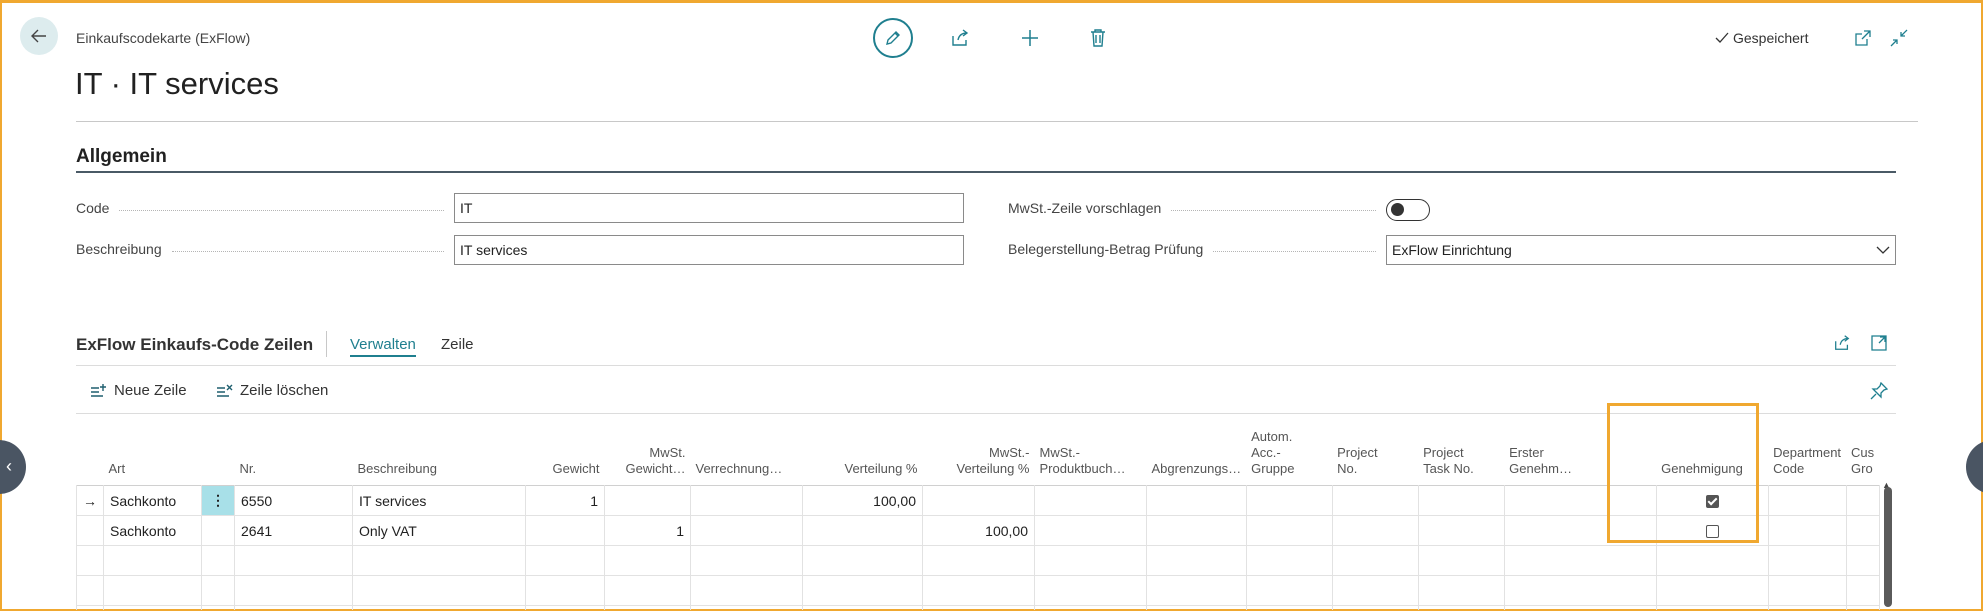 The height and width of the screenshot is (611, 1983). I want to click on new-line-button: Neue Zeile, so click(138, 390).